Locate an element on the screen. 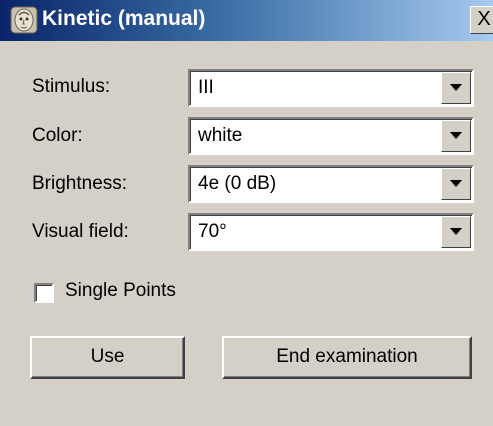 This screenshot has height=426, width=493. stimulus-select: III is located at coordinates (331, 88).